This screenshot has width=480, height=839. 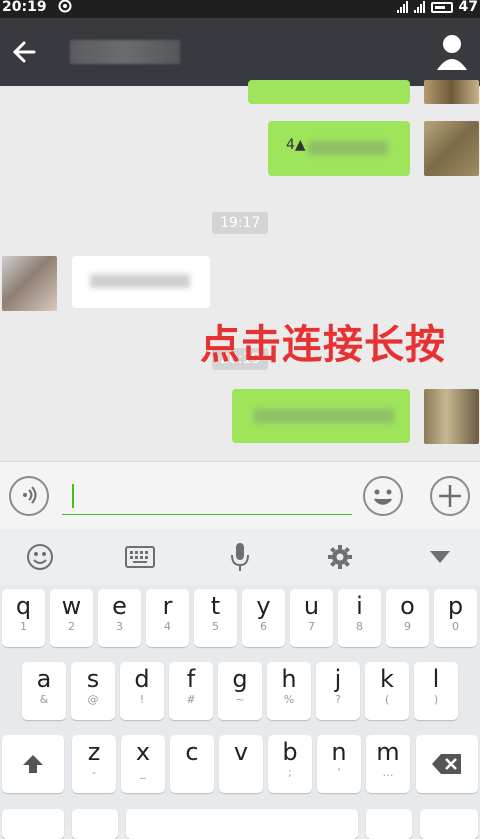 What do you see at coordinates (207, 497) in the screenshot?
I see `message-input` at bounding box center [207, 497].